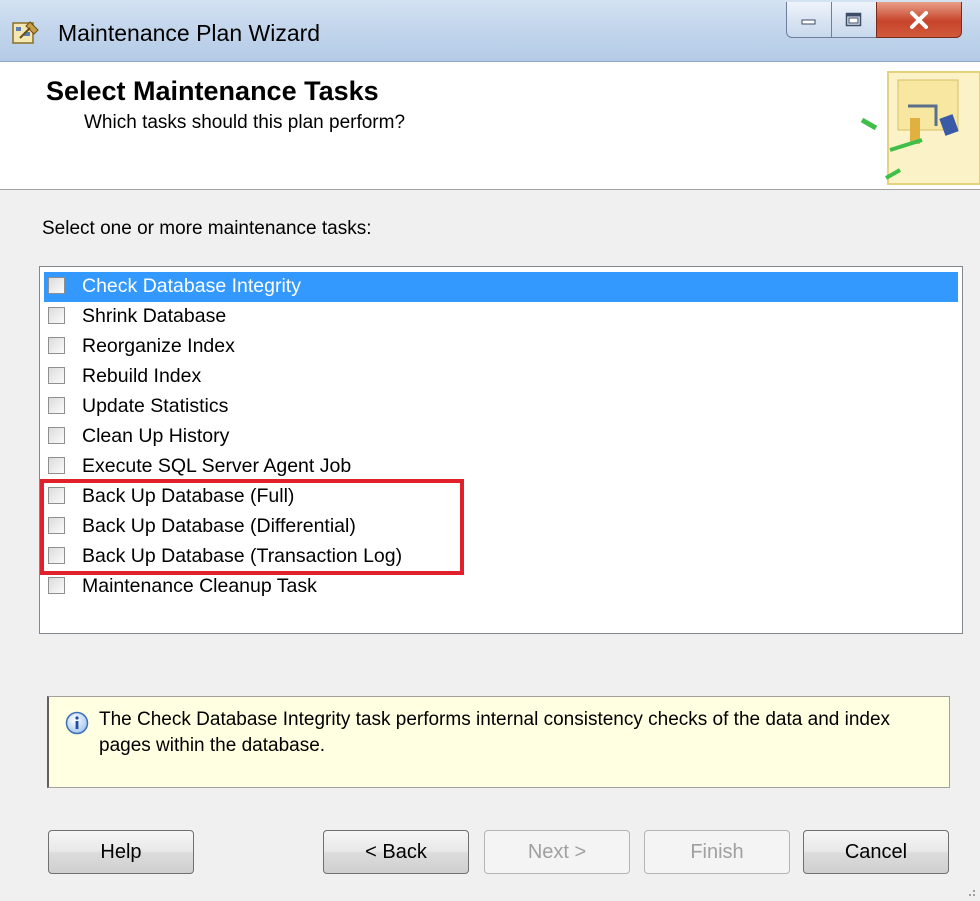 The width and height of the screenshot is (980, 901). Describe the element at coordinates (154, 316) in the screenshot. I see `task-label: Shrink Database` at that location.